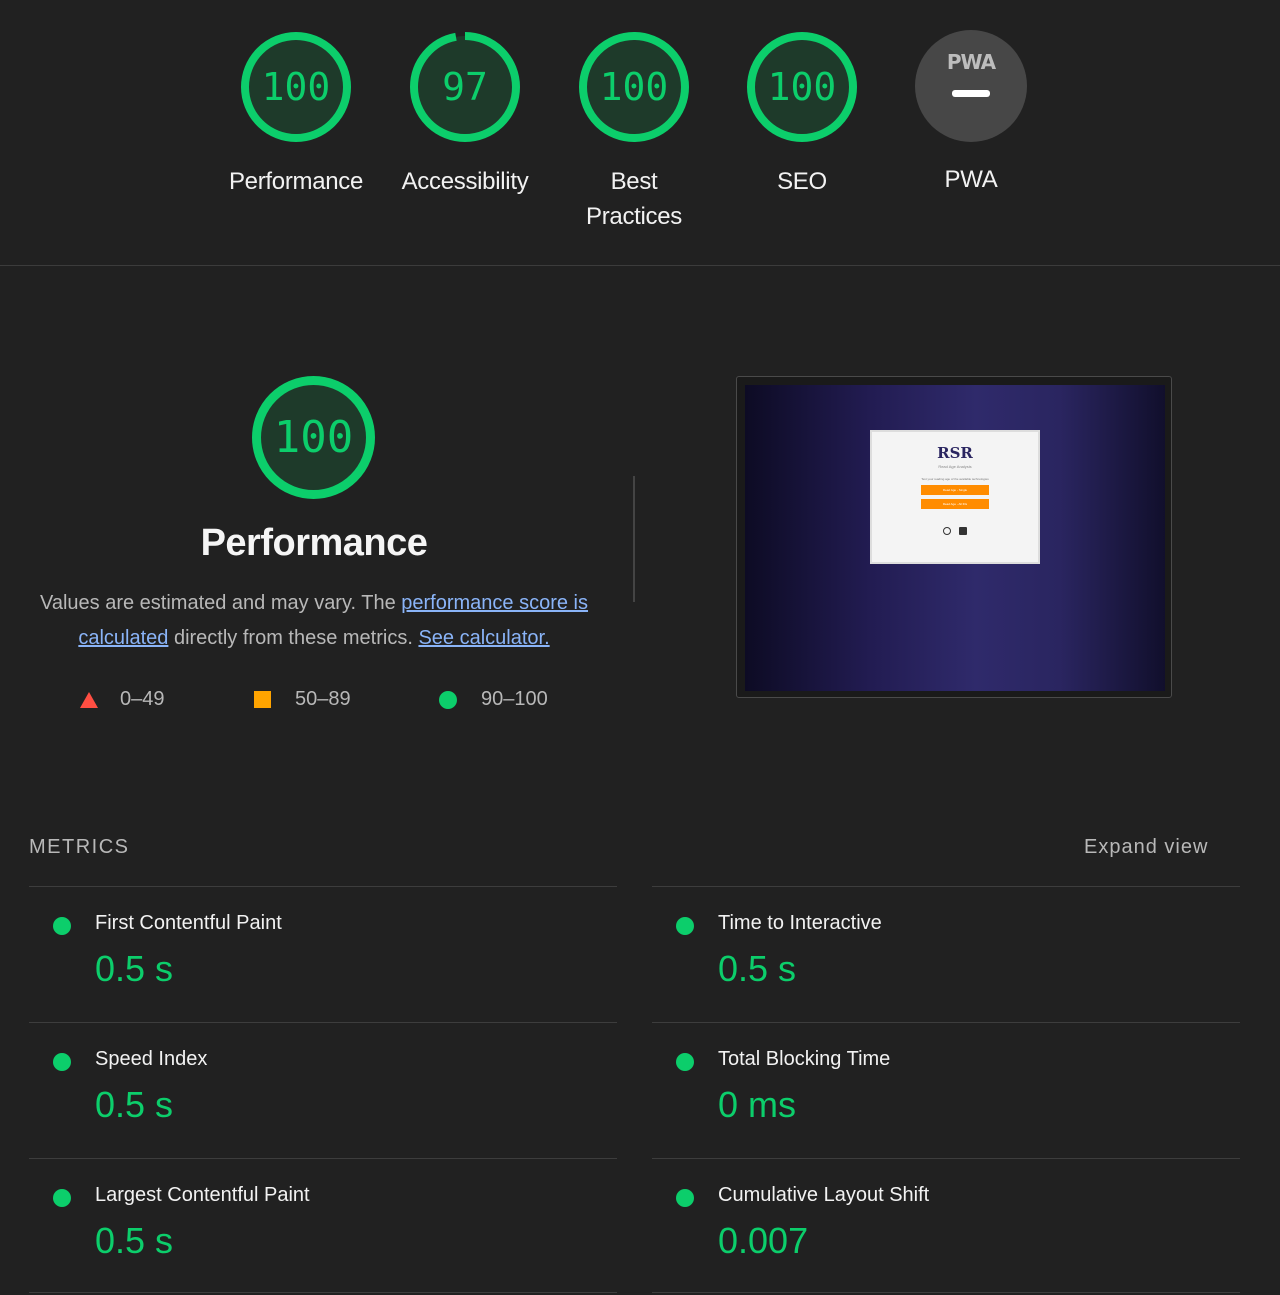 Image resolution: width=1280 pixels, height=1295 pixels. I want to click on gauge-pwa: PWA PWA, so click(971, 113).